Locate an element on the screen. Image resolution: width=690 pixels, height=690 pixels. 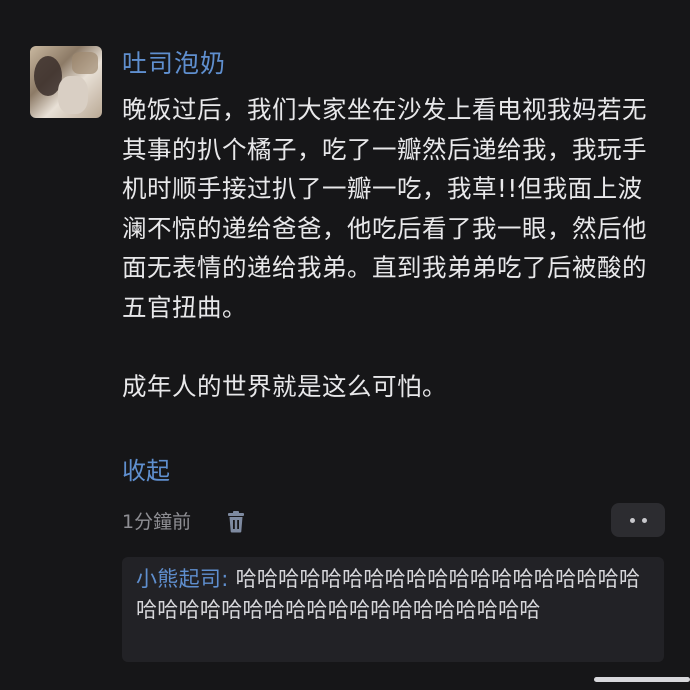
avatar is located at coordinates (66, 82).